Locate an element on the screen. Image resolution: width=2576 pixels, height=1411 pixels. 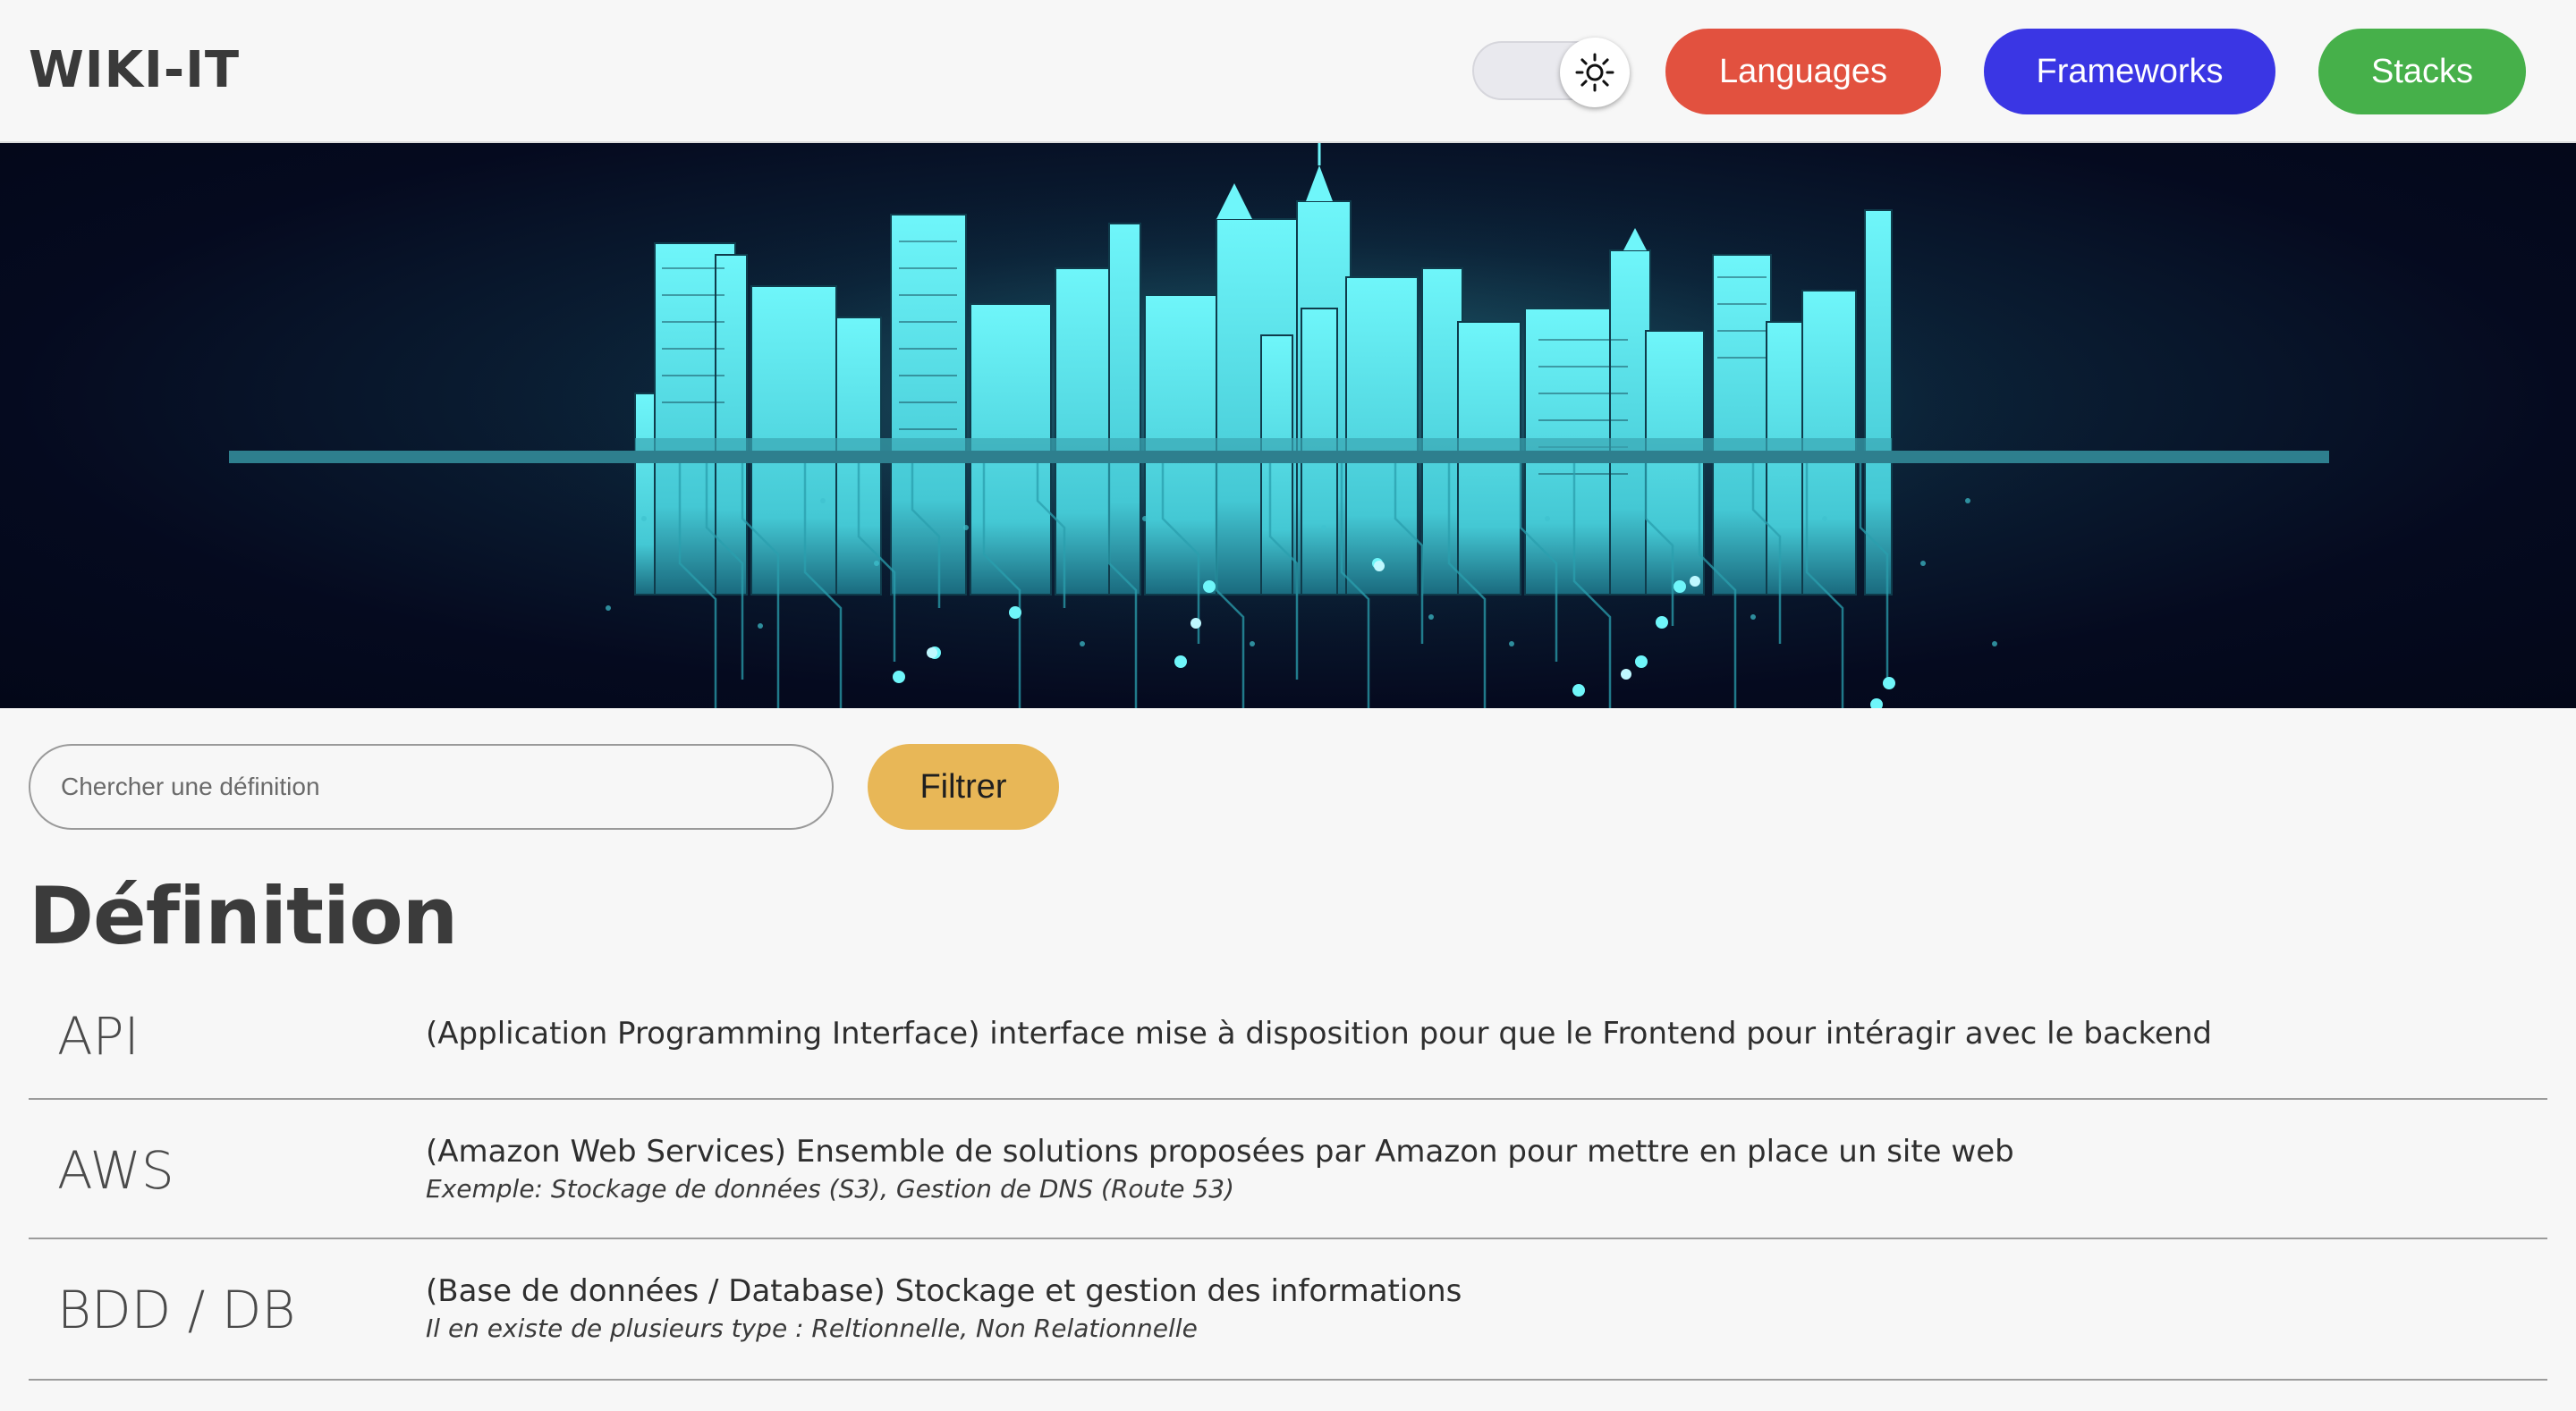
theme-toggle is located at coordinates (1551, 72).